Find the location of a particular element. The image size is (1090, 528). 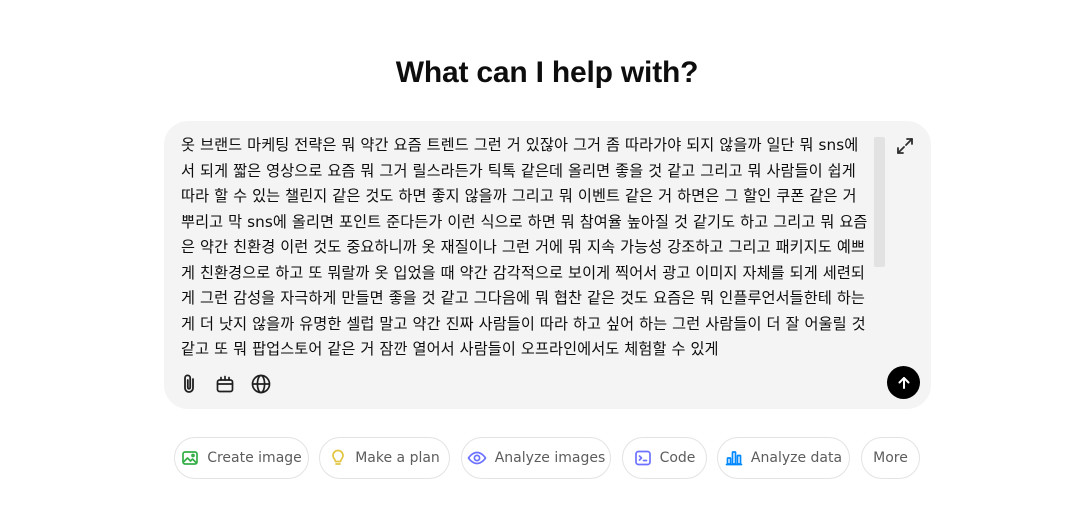

expand-icon is located at coordinates (905, 146).